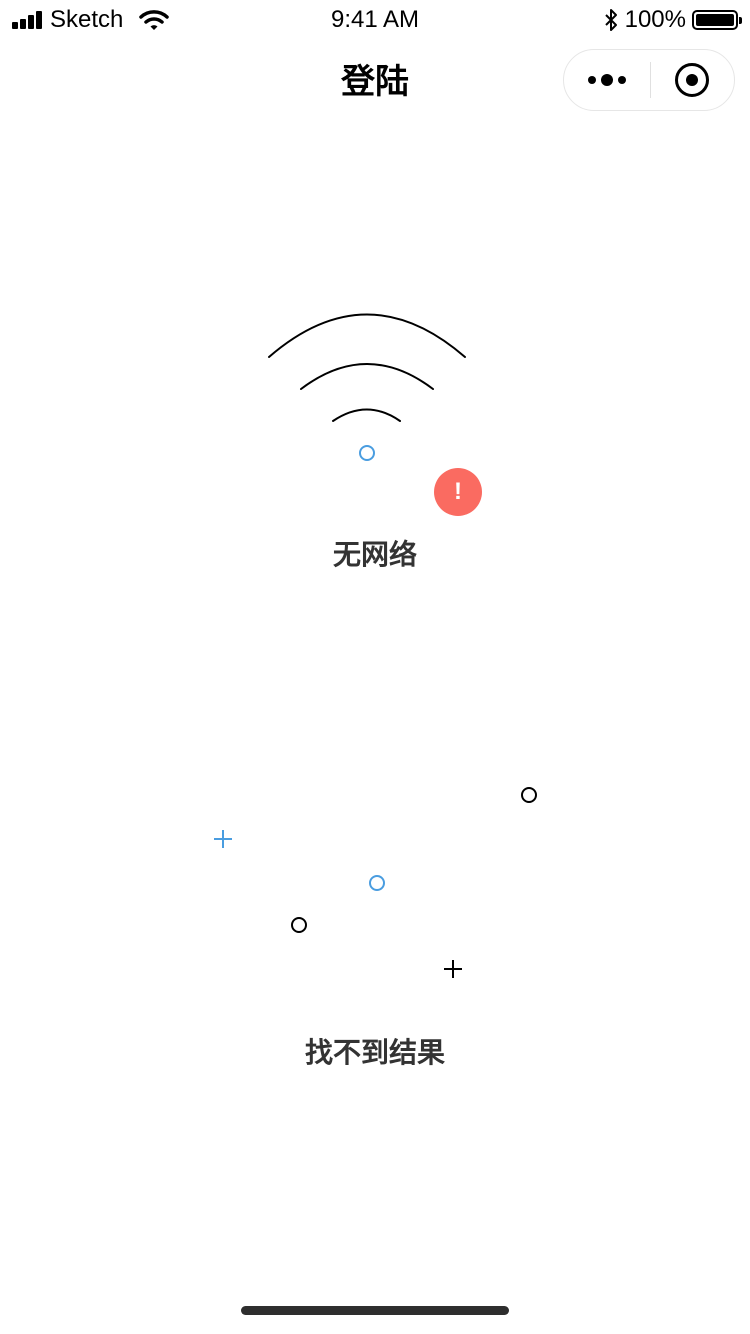 Image resolution: width=750 pixels, height=1334 pixels. I want to click on battery-percent: 100%, so click(655, 19).